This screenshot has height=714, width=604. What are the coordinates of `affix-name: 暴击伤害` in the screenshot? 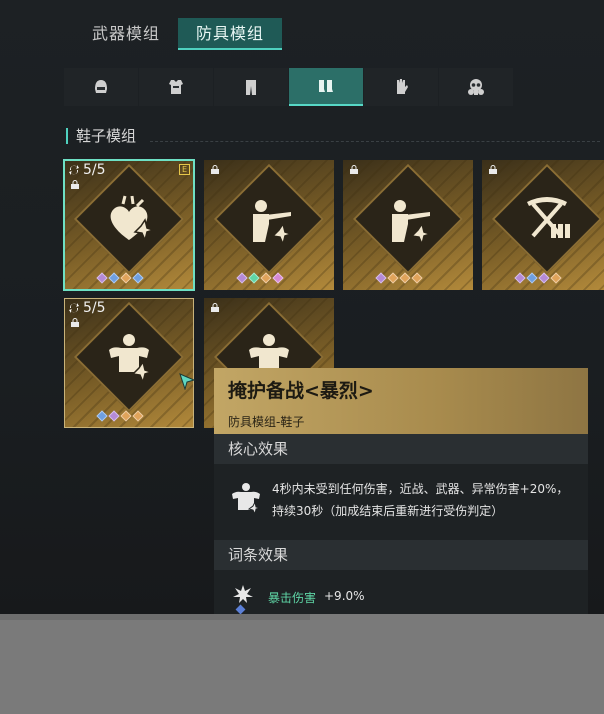 It's located at (292, 598).